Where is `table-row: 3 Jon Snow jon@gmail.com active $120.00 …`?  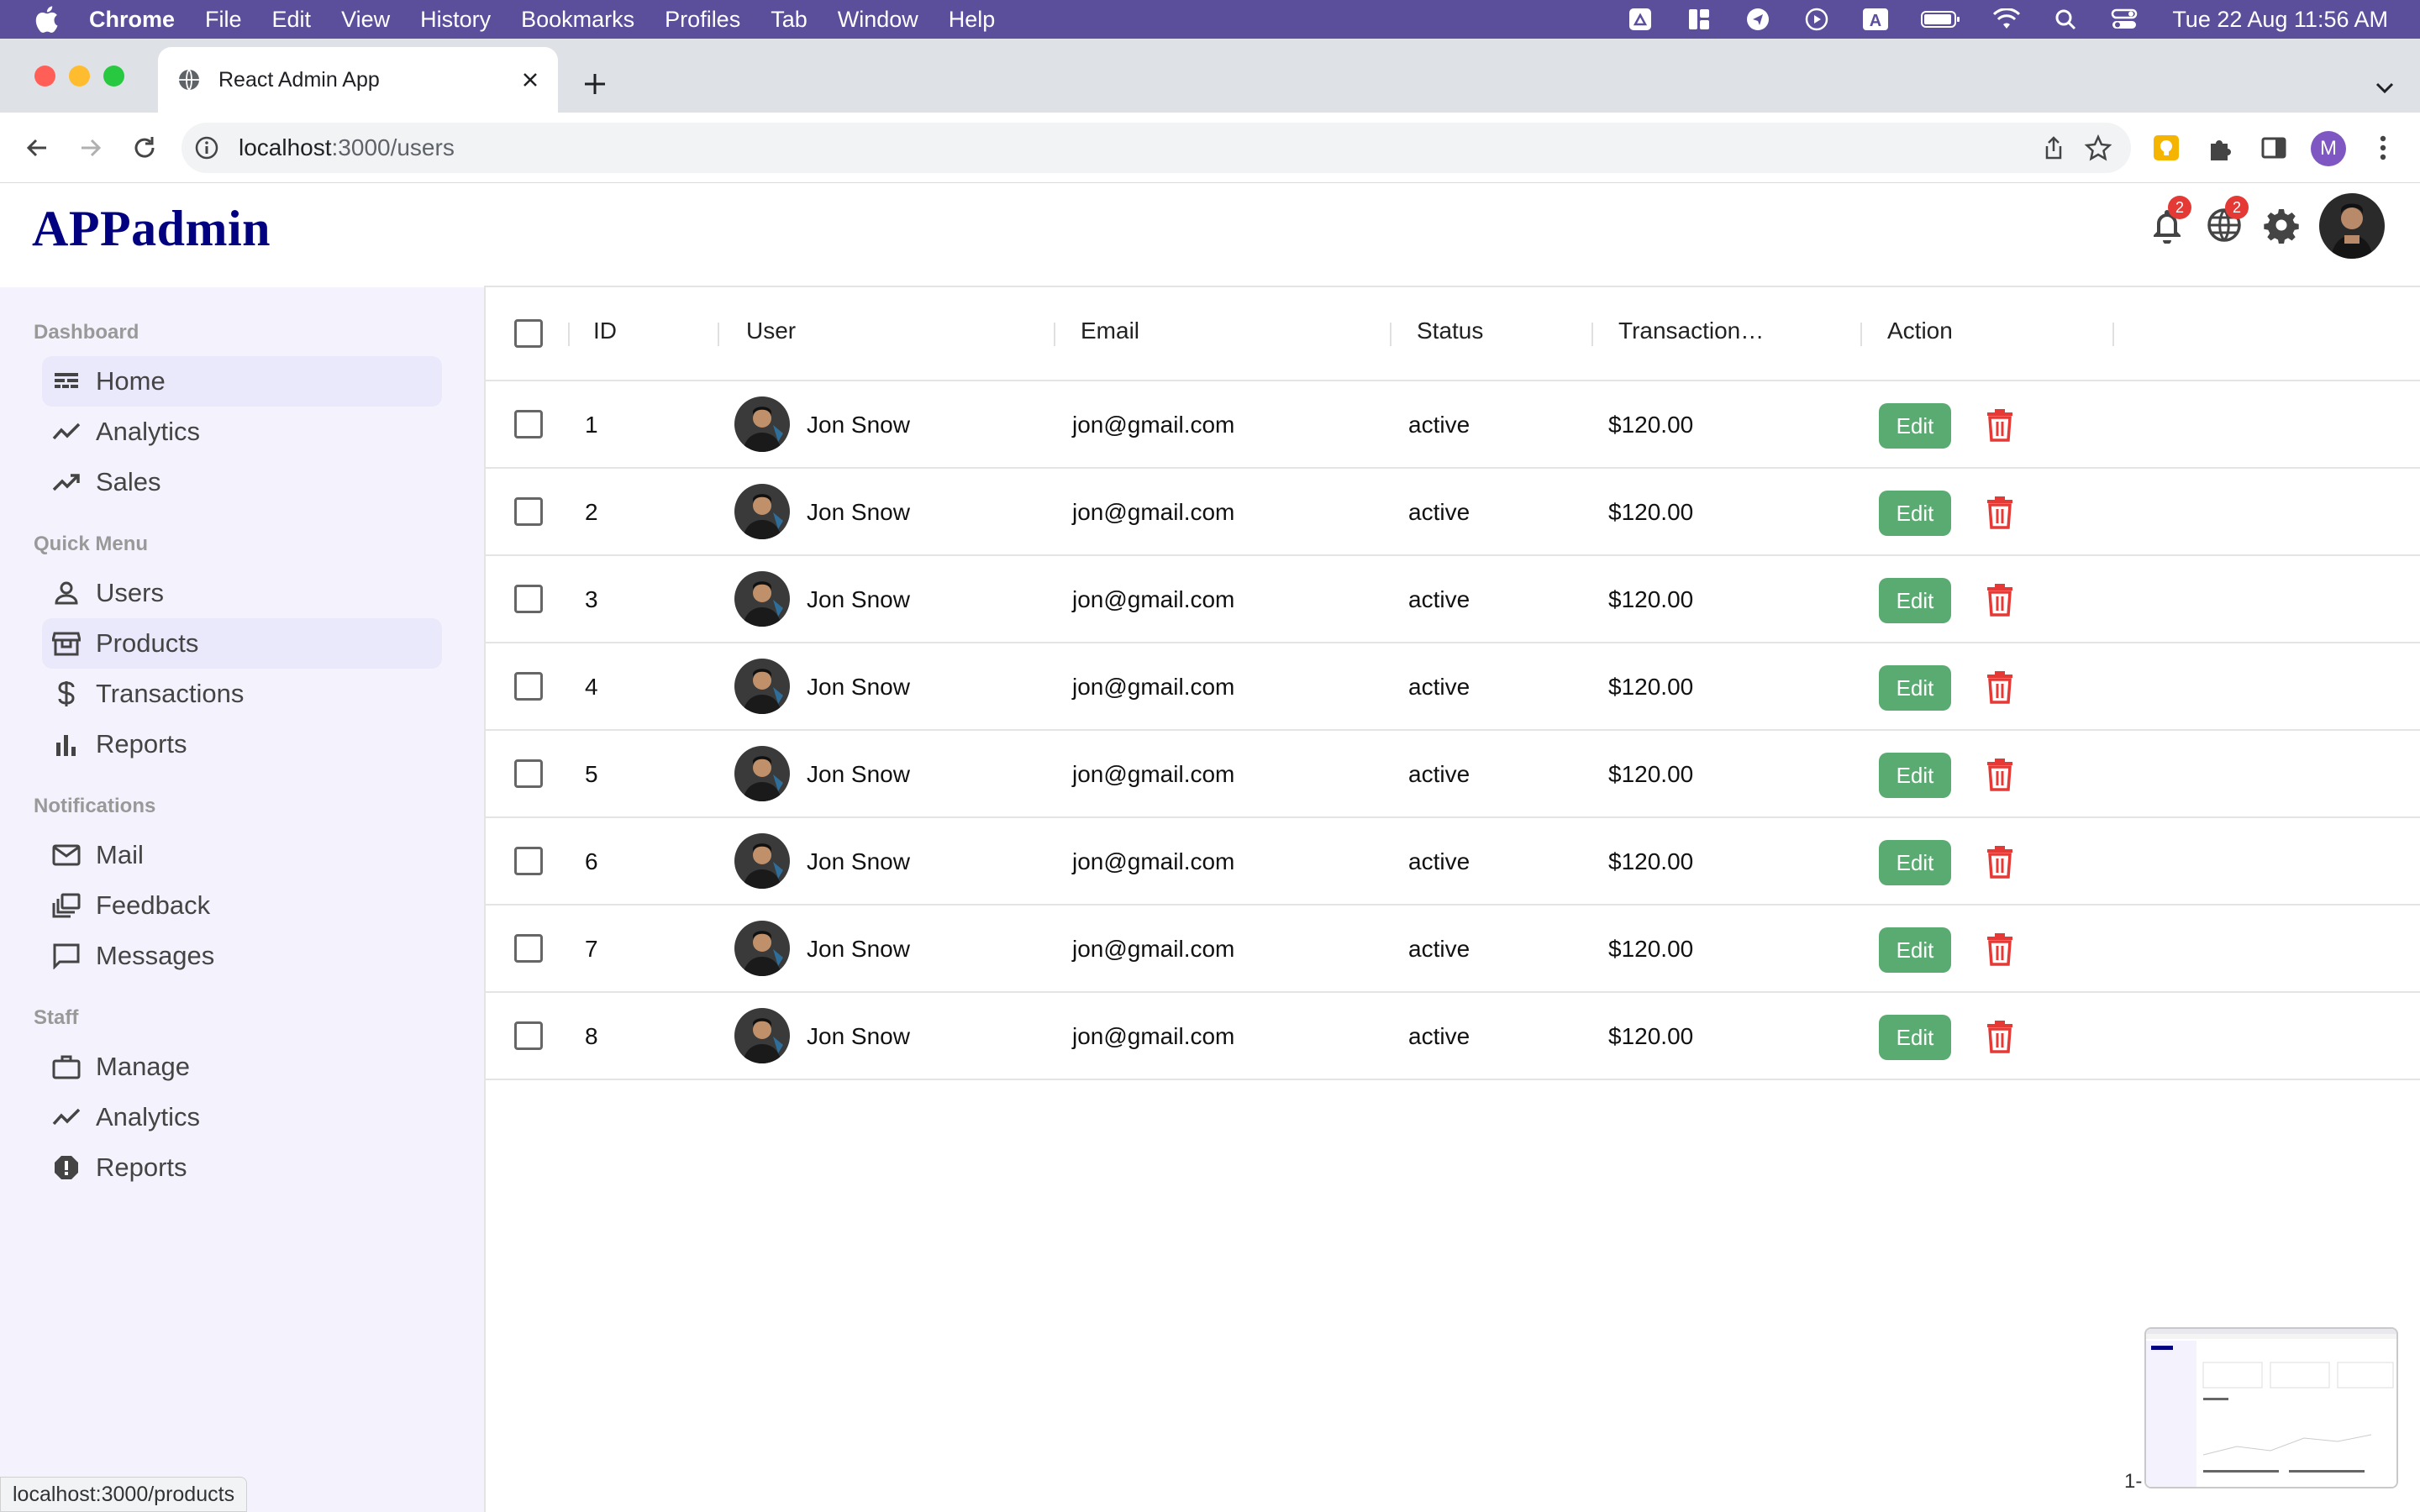 table-row: 3 Jon Snow jon@gmail.com active $120.00 … is located at coordinates (1453, 599).